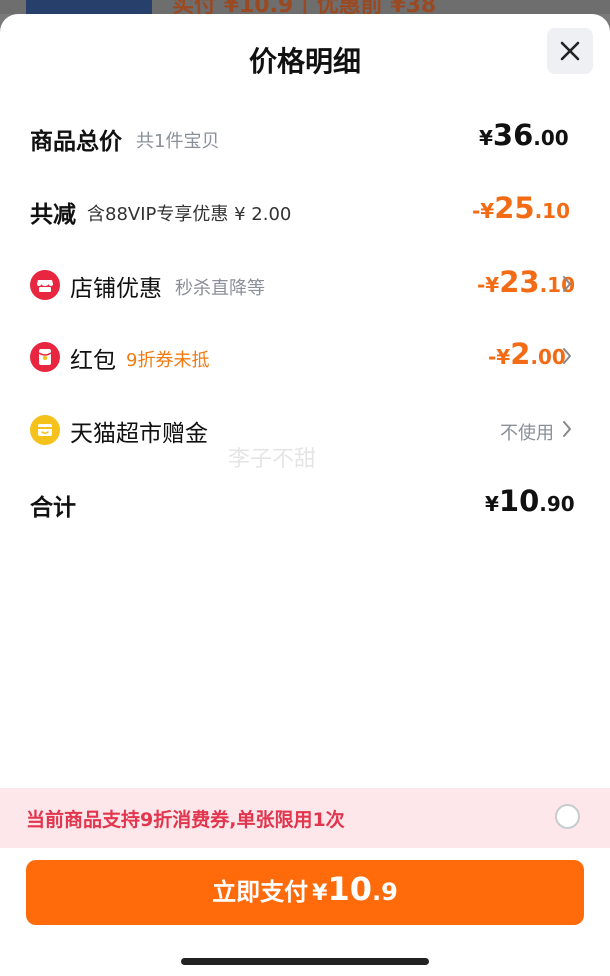  I want to click on row-red-packet: 红包 9折券未抵 -¥ 2 .00, so click(305, 357).